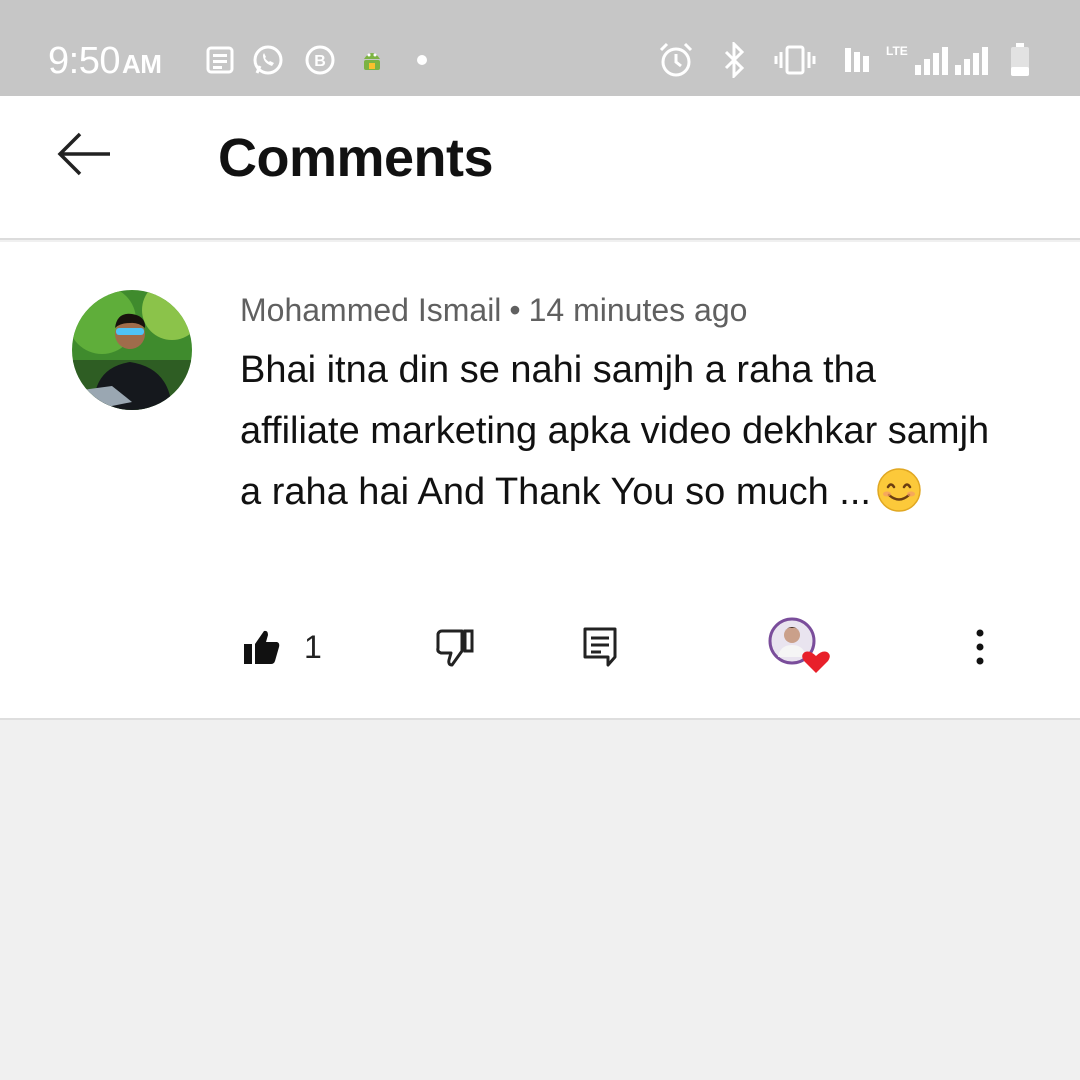 The width and height of the screenshot is (1080, 1080). Describe the element at coordinates (282, 647) in the screenshot. I see `like-button: 1` at that location.